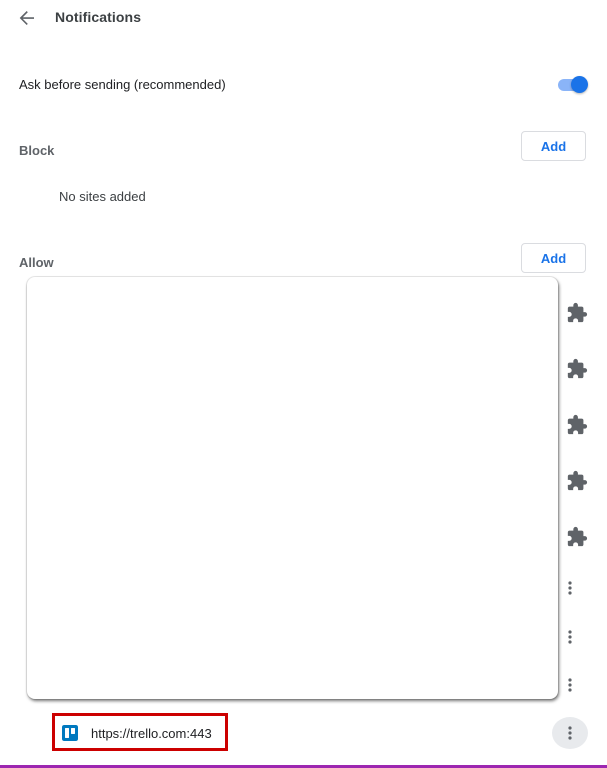  I want to click on allow-add-button: Add, so click(553, 258).